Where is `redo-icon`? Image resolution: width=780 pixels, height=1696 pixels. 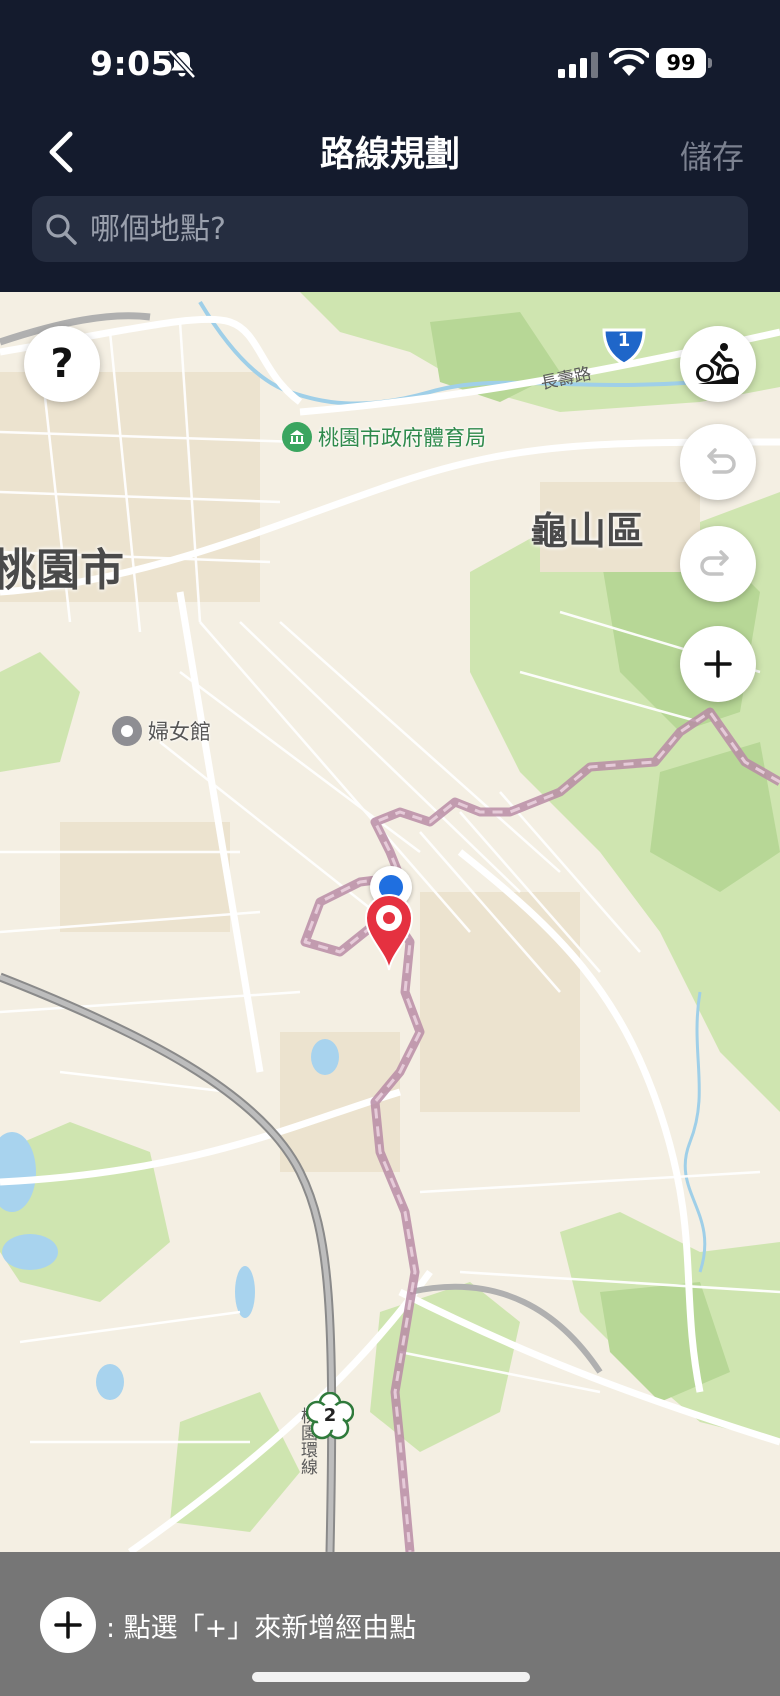 redo-icon is located at coordinates (714, 563).